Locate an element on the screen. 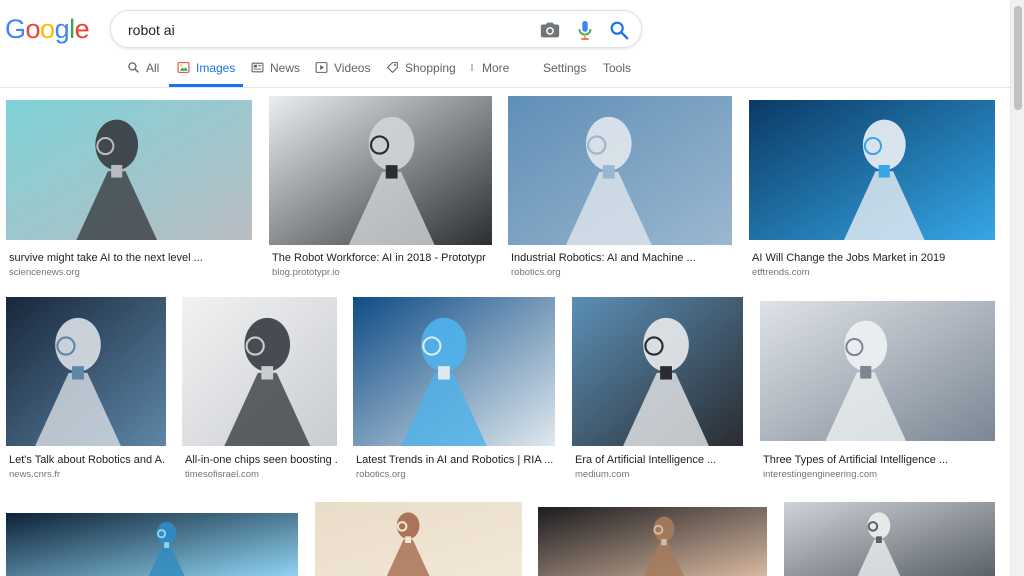 This screenshot has height=576, width=1024. logo-letter: e is located at coordinates (82, 29).